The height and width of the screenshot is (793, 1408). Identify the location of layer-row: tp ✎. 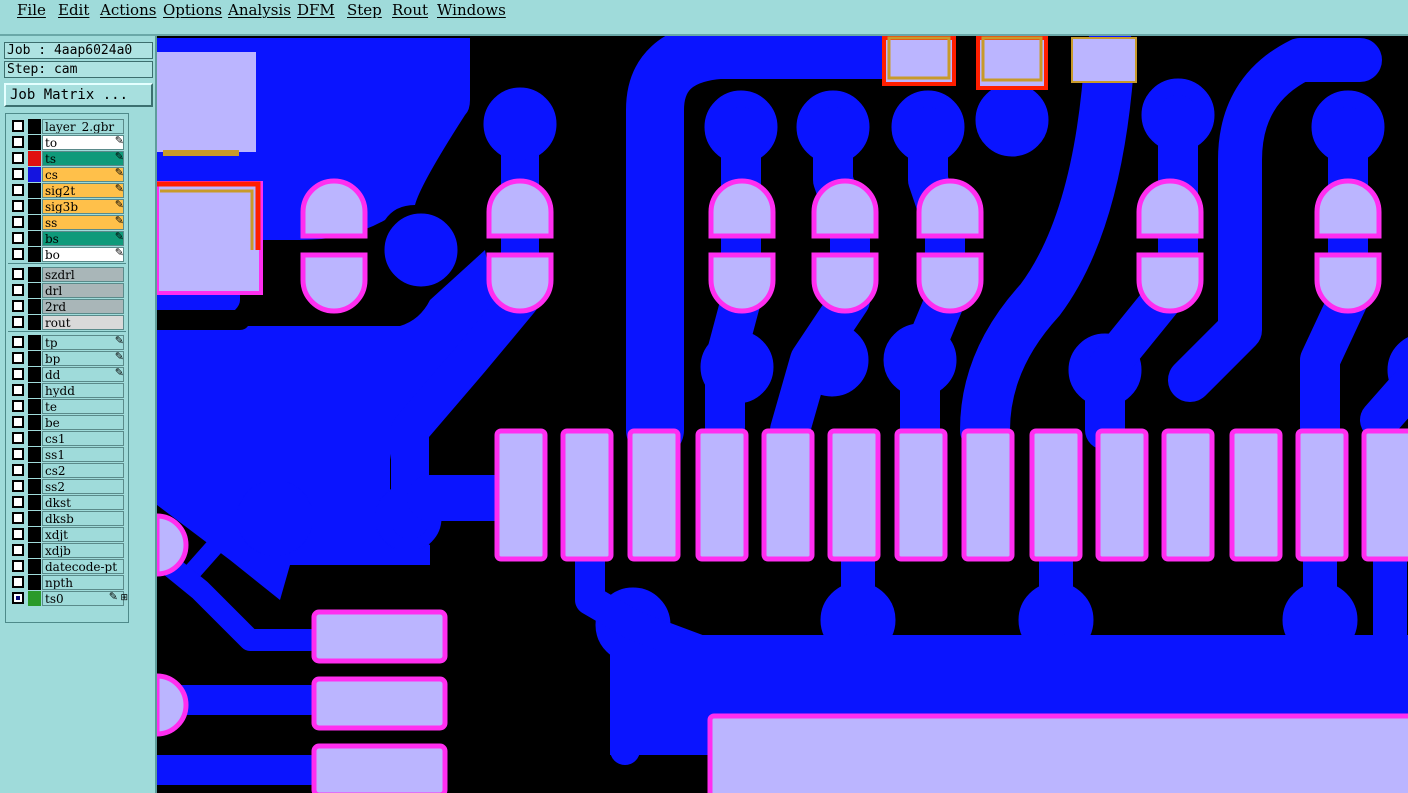
(68, 342).